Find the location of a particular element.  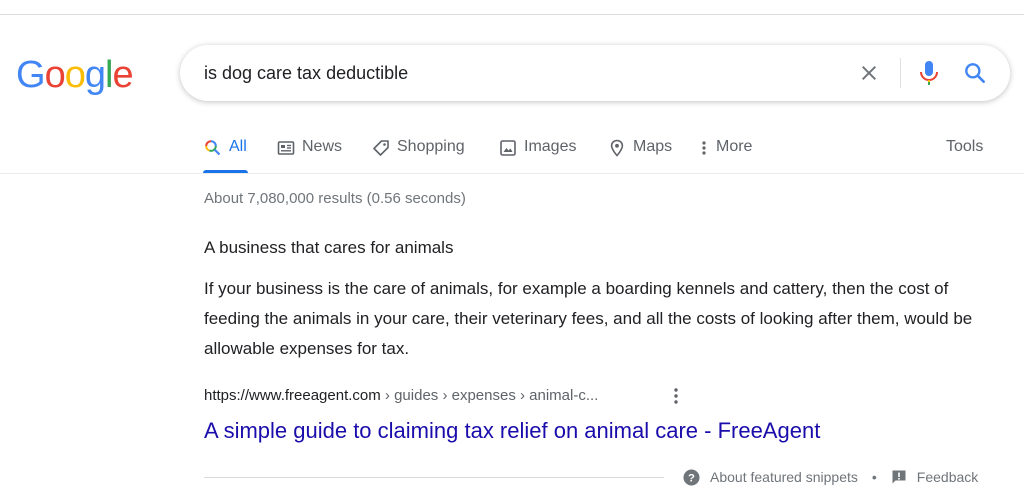

about-snippets-link: About featured snippets is located at coordinates (784, 477).